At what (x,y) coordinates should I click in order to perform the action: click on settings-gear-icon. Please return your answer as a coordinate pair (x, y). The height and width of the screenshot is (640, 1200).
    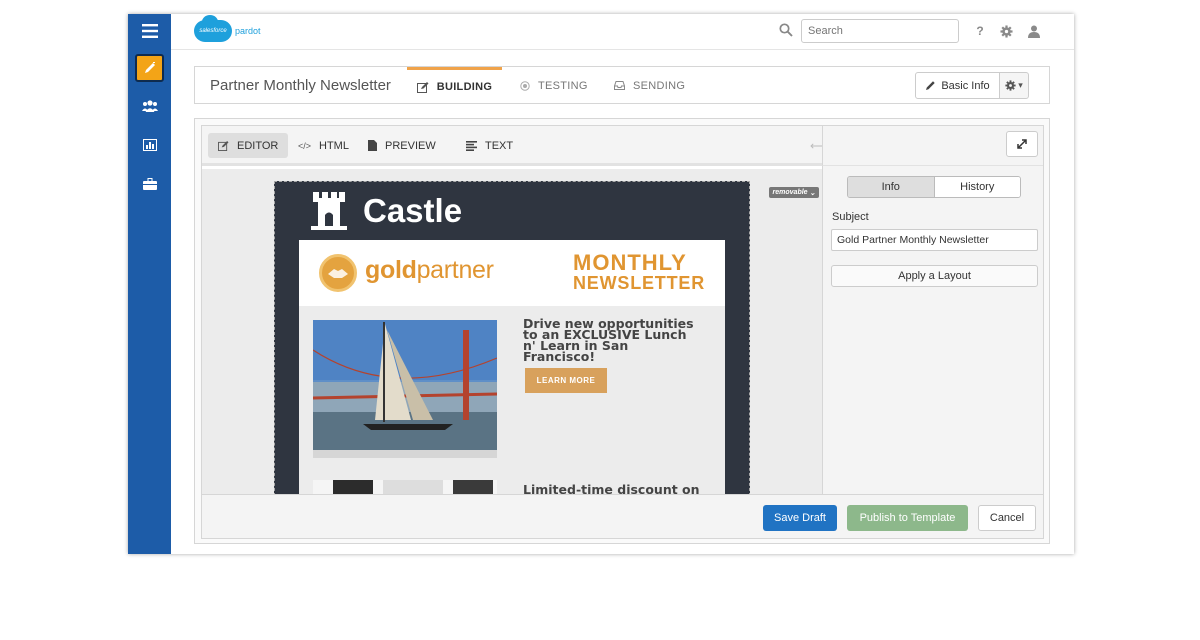
    Looking at the image, I should click on (1006, 31).